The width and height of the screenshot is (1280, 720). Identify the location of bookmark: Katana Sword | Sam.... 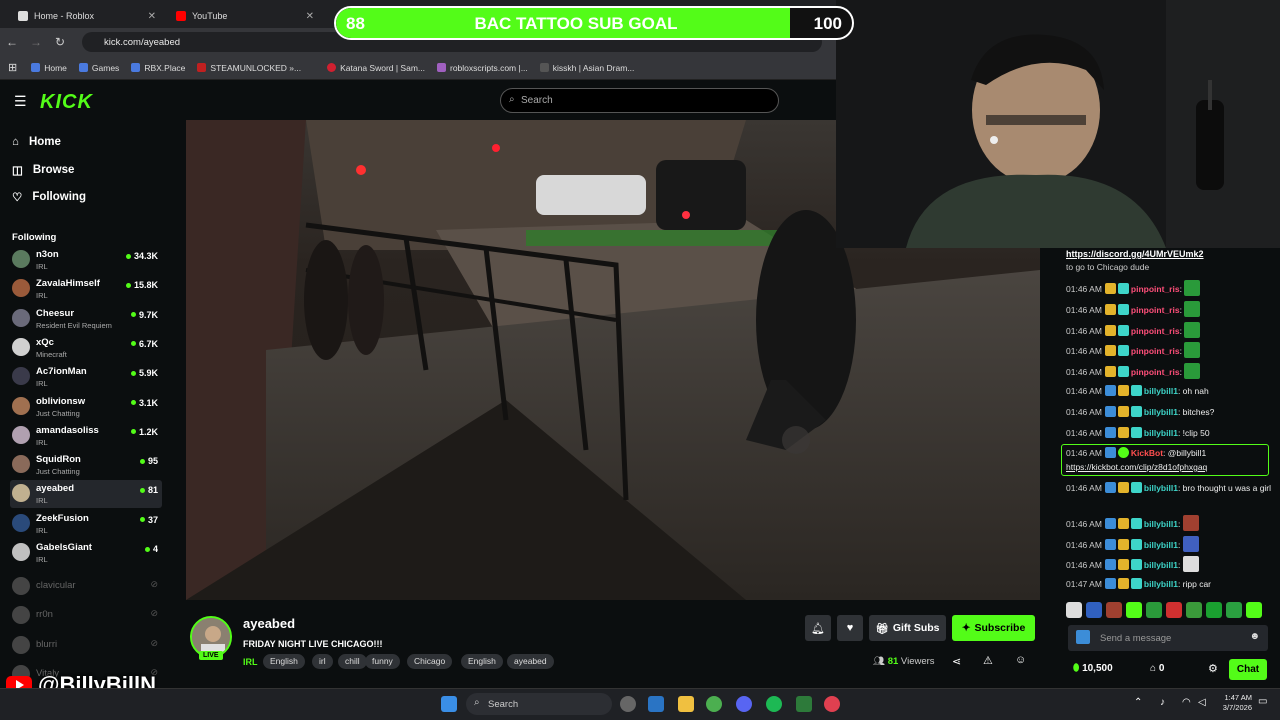
(376, 68).